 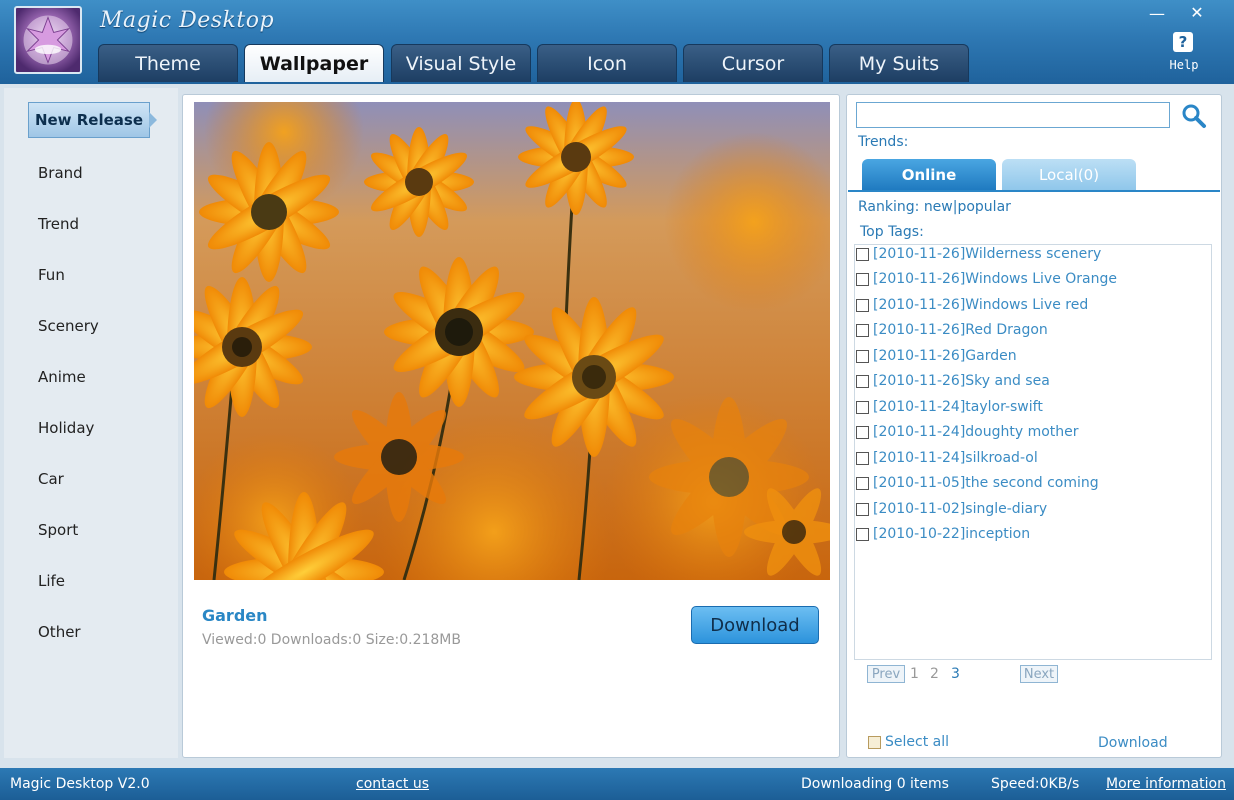 What do you see at coordinates (899, 63) in the screenshot?
I see `tab-my-suits: My Suits` at bounding box center [899, 63].